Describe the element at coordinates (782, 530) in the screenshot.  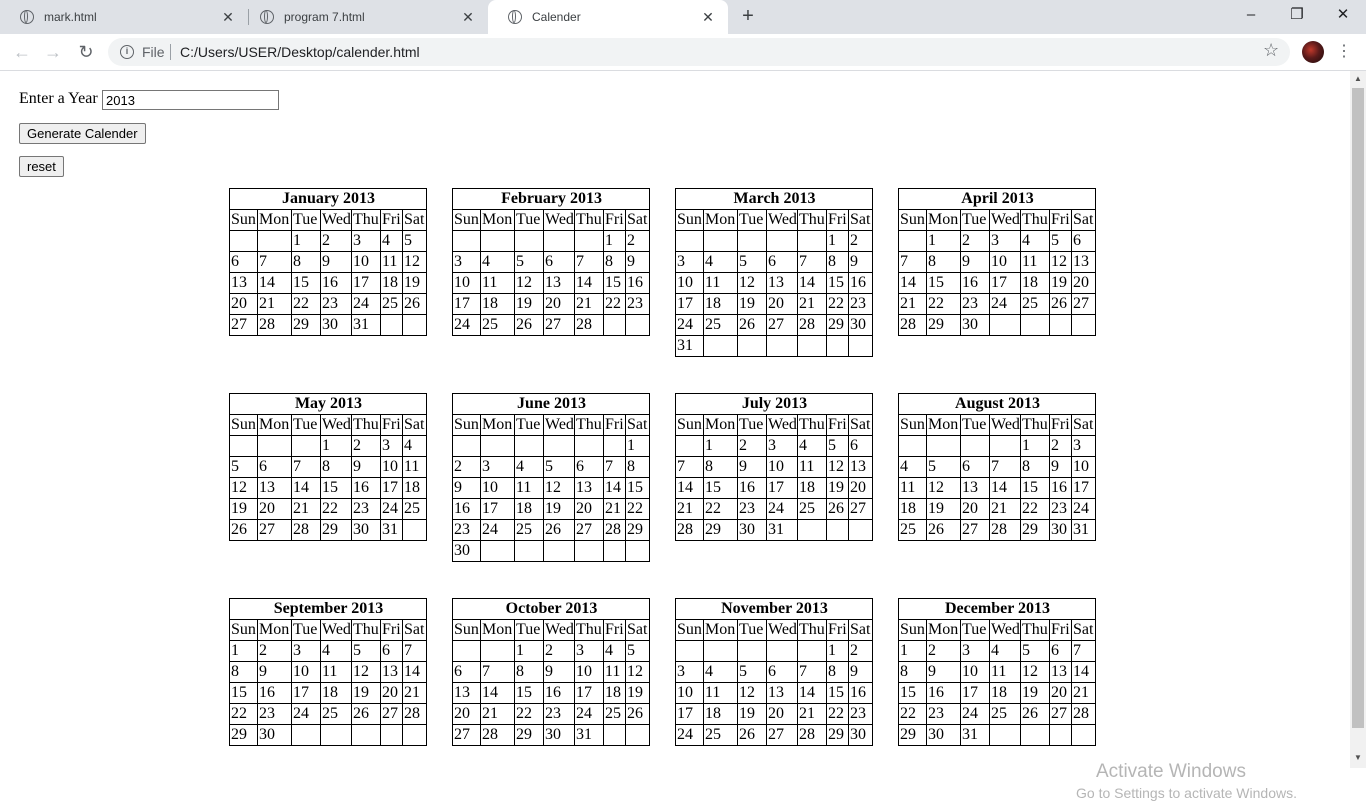
I see `day-cell: 31` at that location.